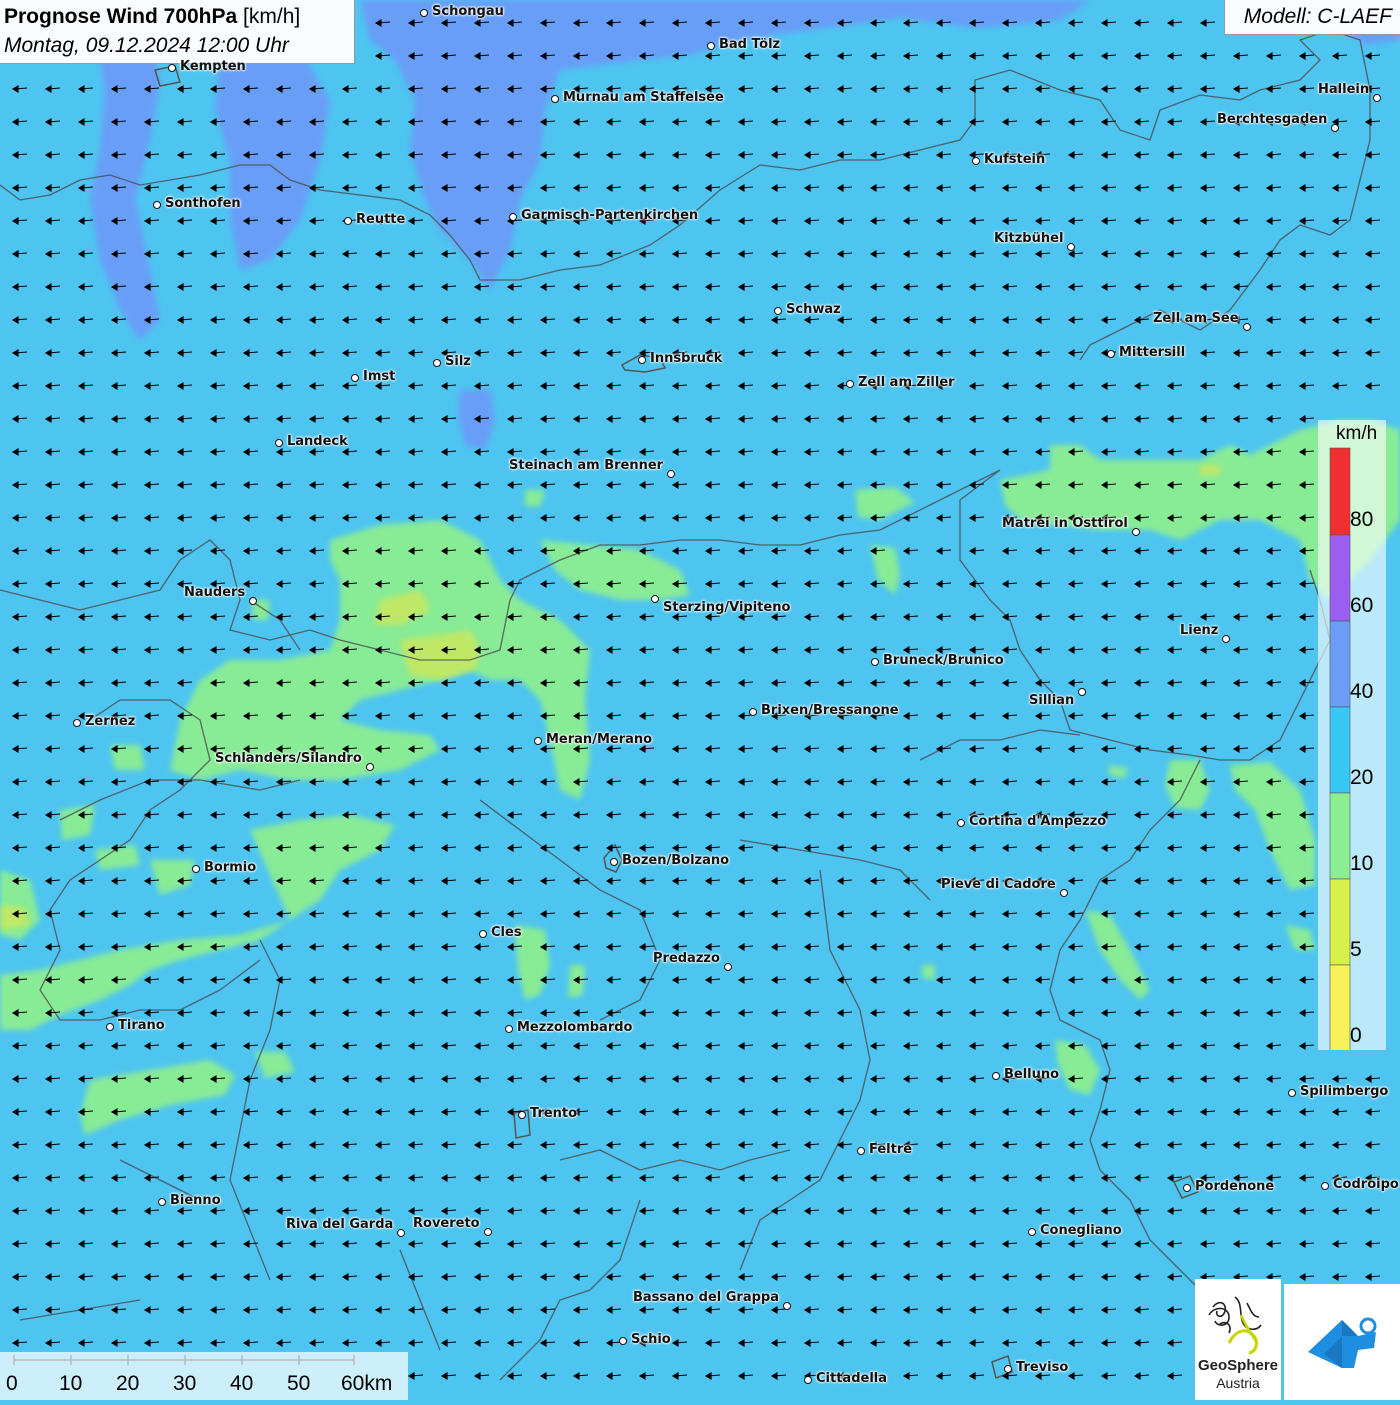 The height and width of the screenshot is (1405, 1400). Describe the element at coordinates (204, 1376) in the screenshot. I see `scale-bar: 0 10 20 30 40 50 60km` at that location.